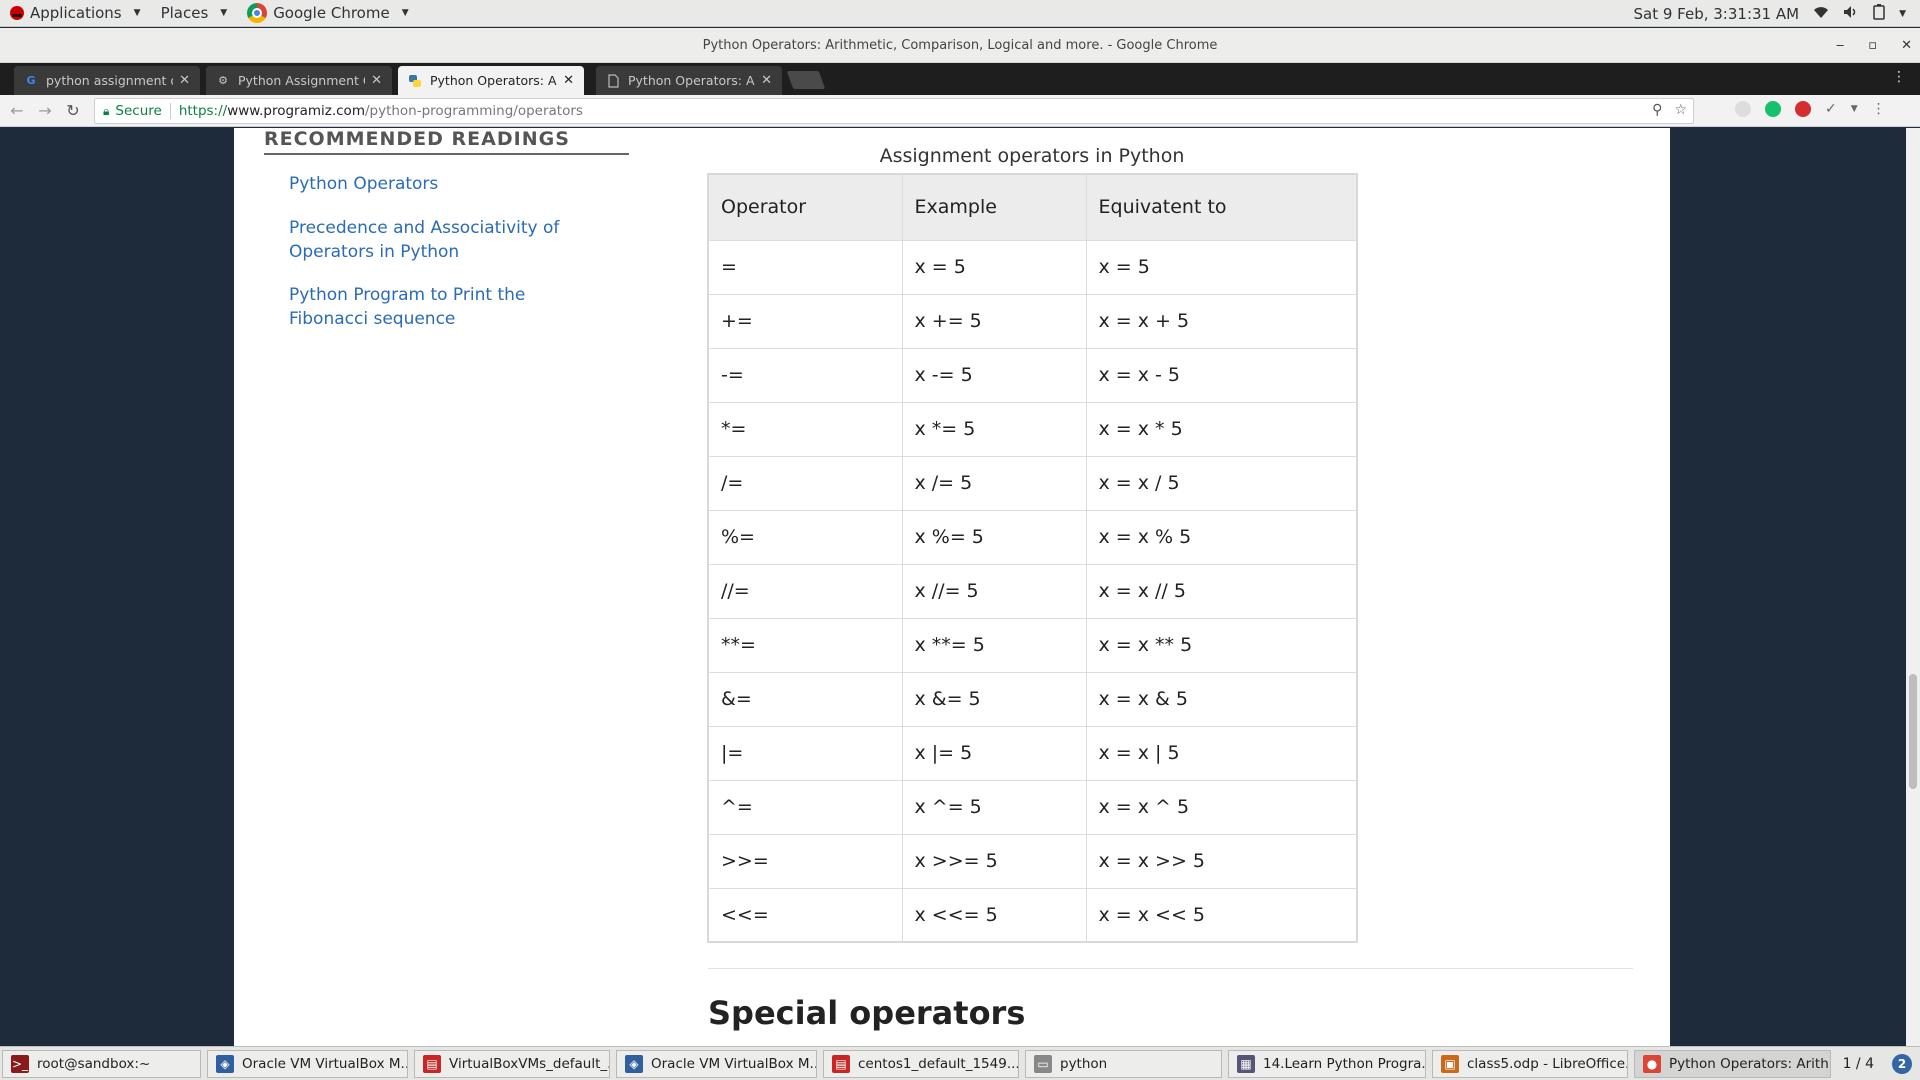  I want to click on equivalent-cell: x = x ^ 5, so click(1222, 806).